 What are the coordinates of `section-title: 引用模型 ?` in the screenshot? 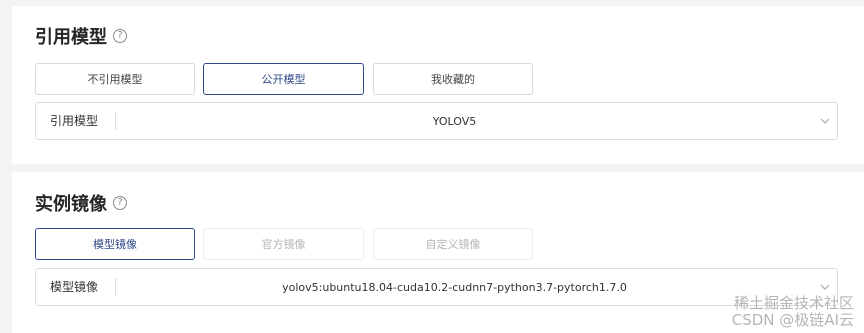 It's located at (81, 36).